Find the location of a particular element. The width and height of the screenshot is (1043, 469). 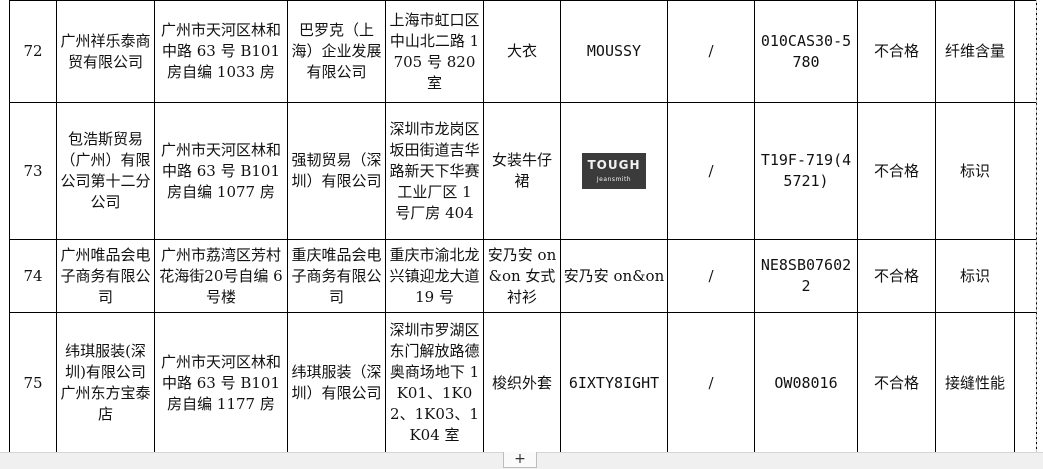

cell-producer: 强韧贸易（深圳）有限公司 is located at coordinates (336, 171).